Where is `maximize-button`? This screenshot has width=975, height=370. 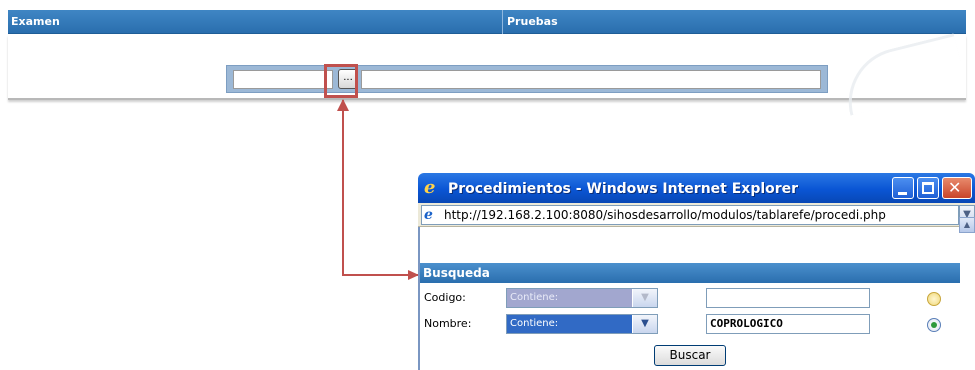
maximize-button is located at coordinates (928, 188).